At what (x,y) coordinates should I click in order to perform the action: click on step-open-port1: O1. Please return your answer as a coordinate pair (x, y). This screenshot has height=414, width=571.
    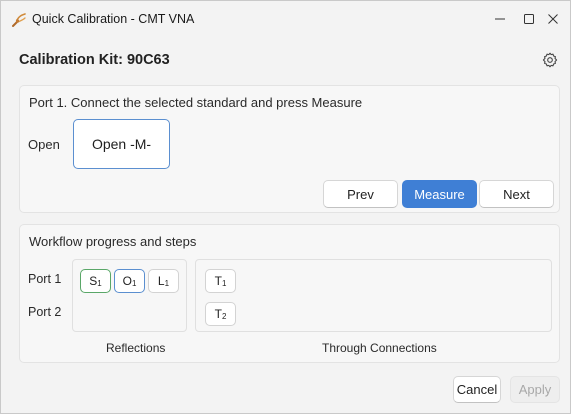
    Looking at the image, I should click on (129, 281).